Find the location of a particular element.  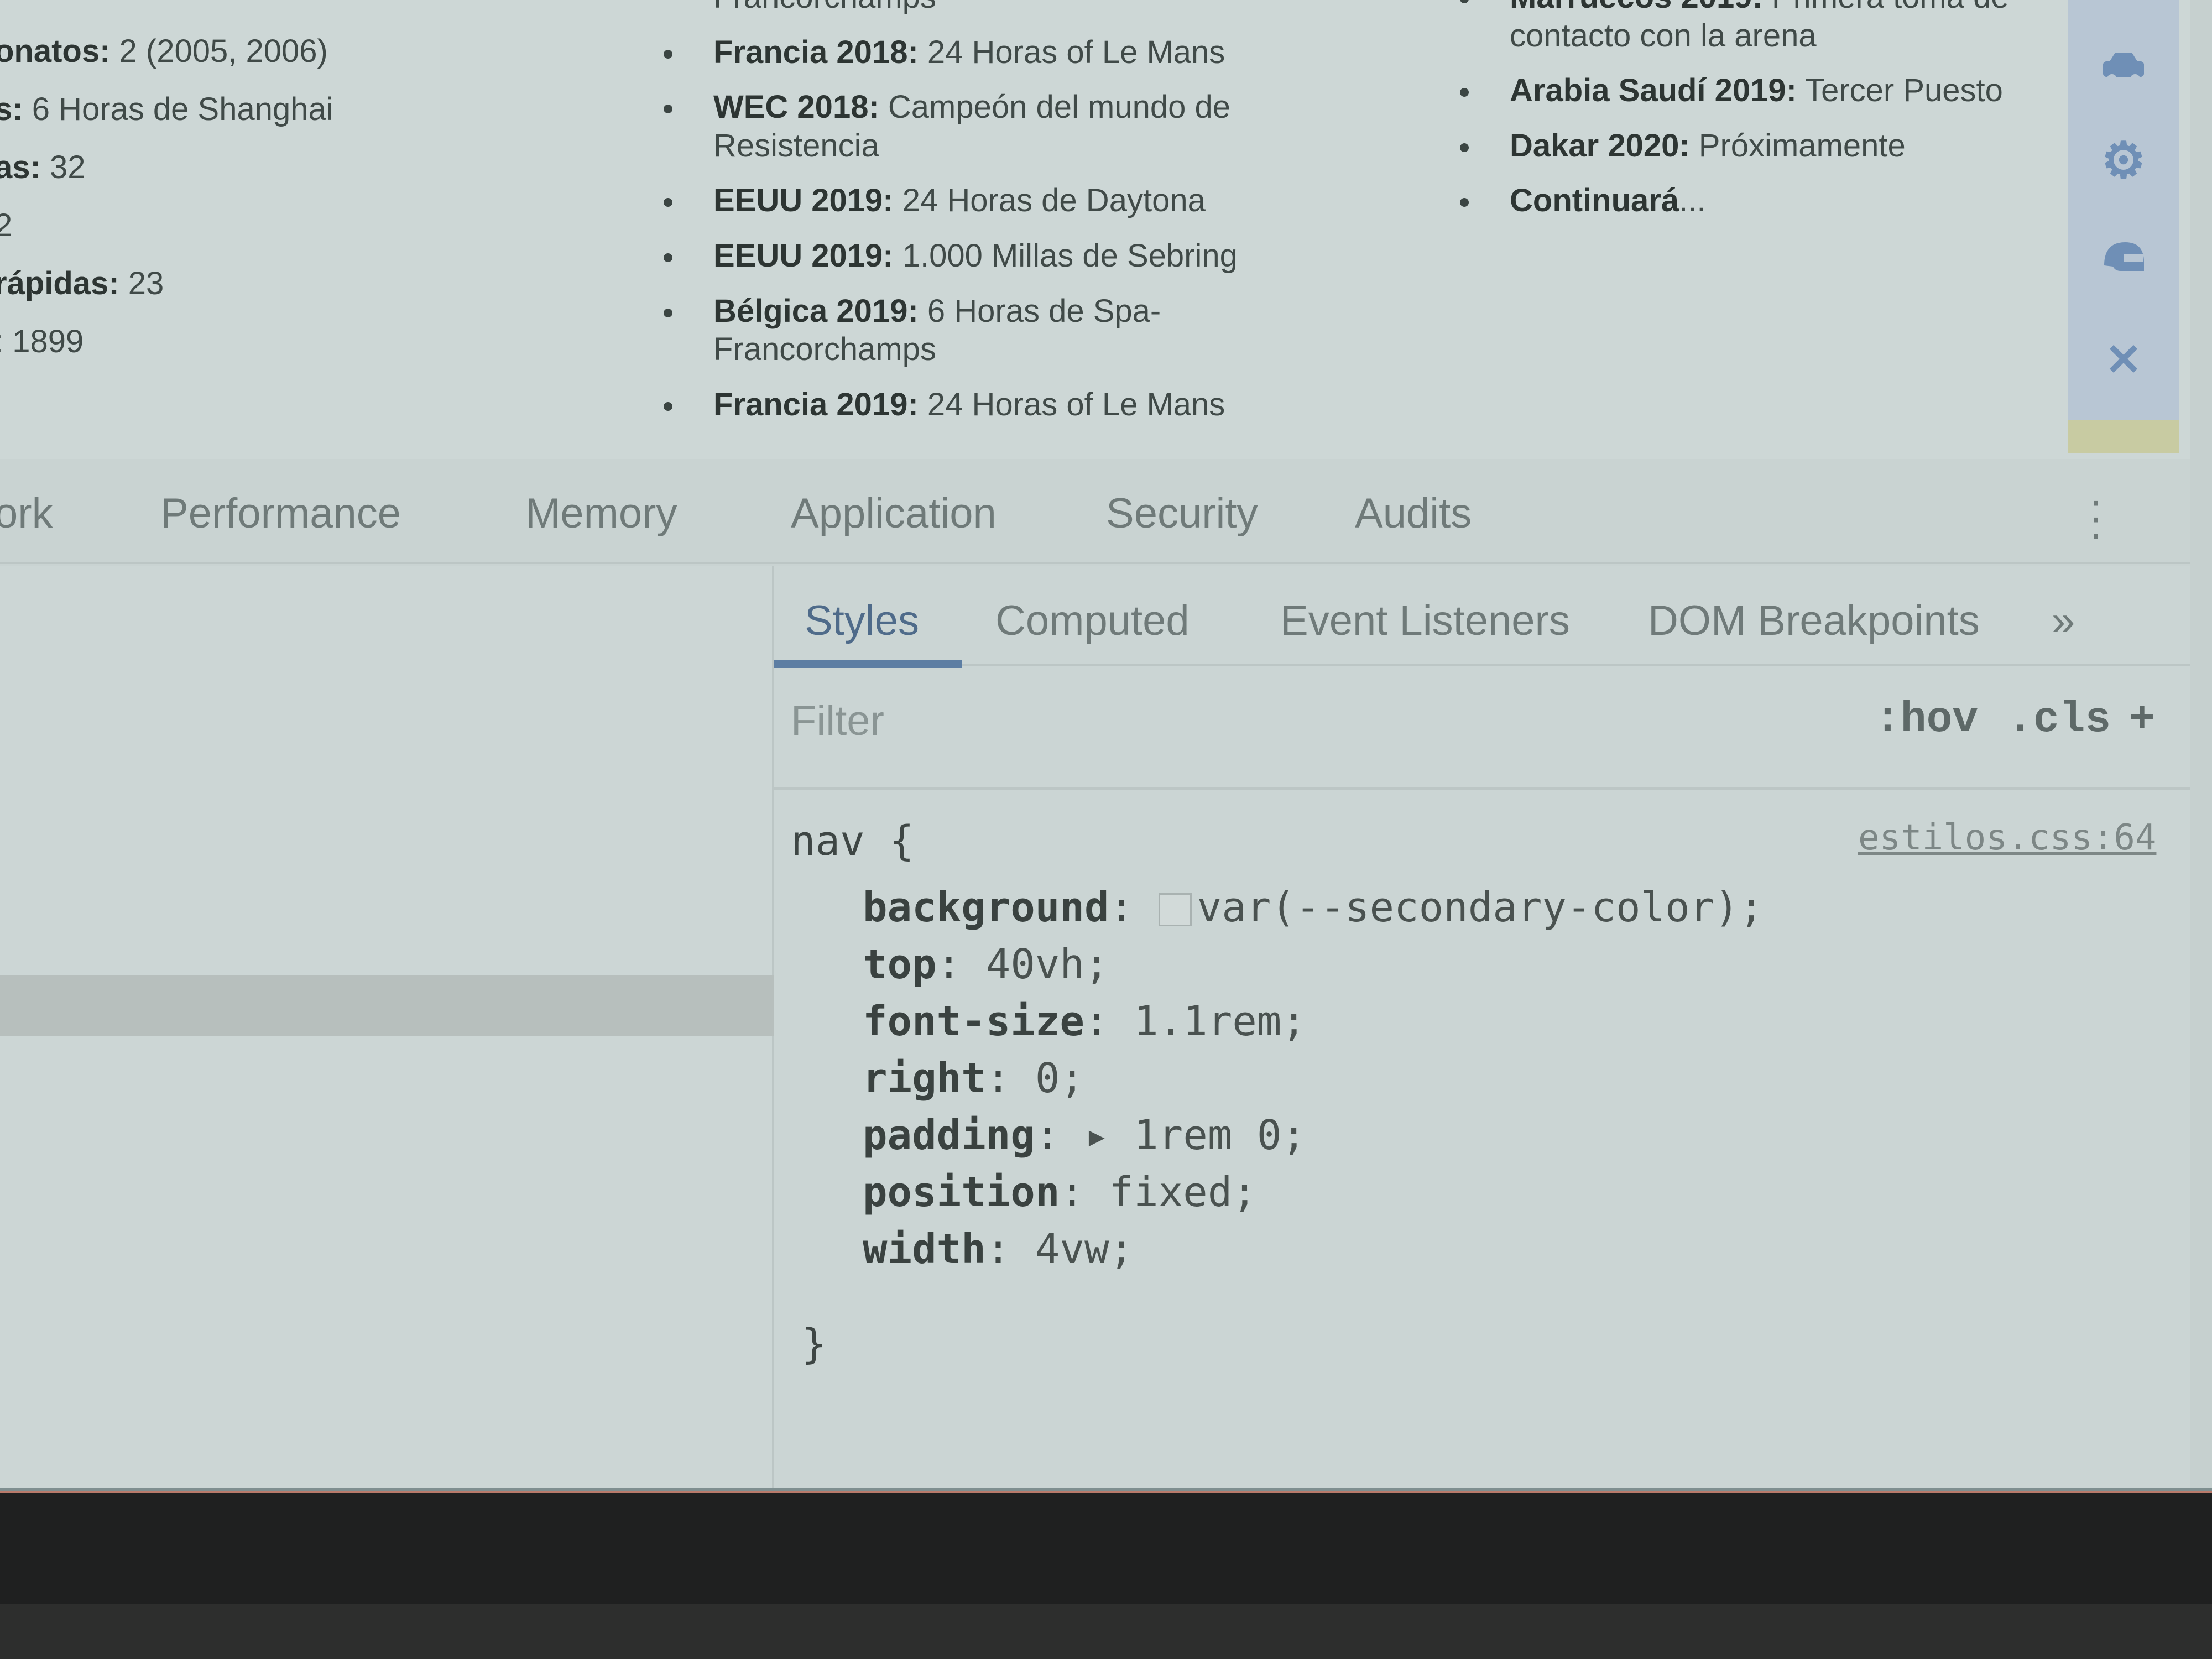

styles-filter-input is located at coordinates (1206, 720).